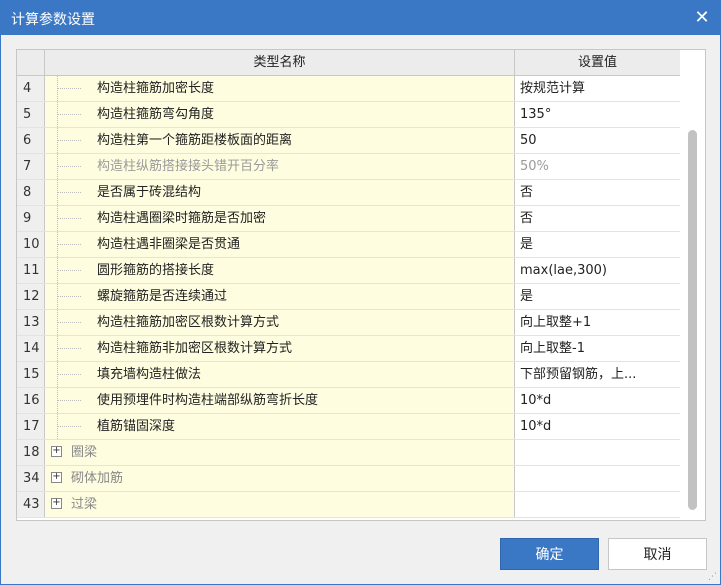 The width and height of the screenshot is (721, 585). What do you see at coordinates (31, 192) in the screenshot?
I see `row-number: 8` at bounding box center [31, 192].